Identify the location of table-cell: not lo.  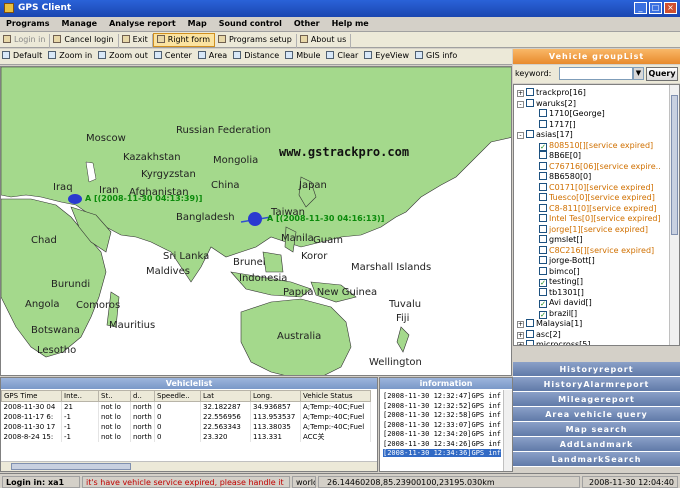
(114, 436).